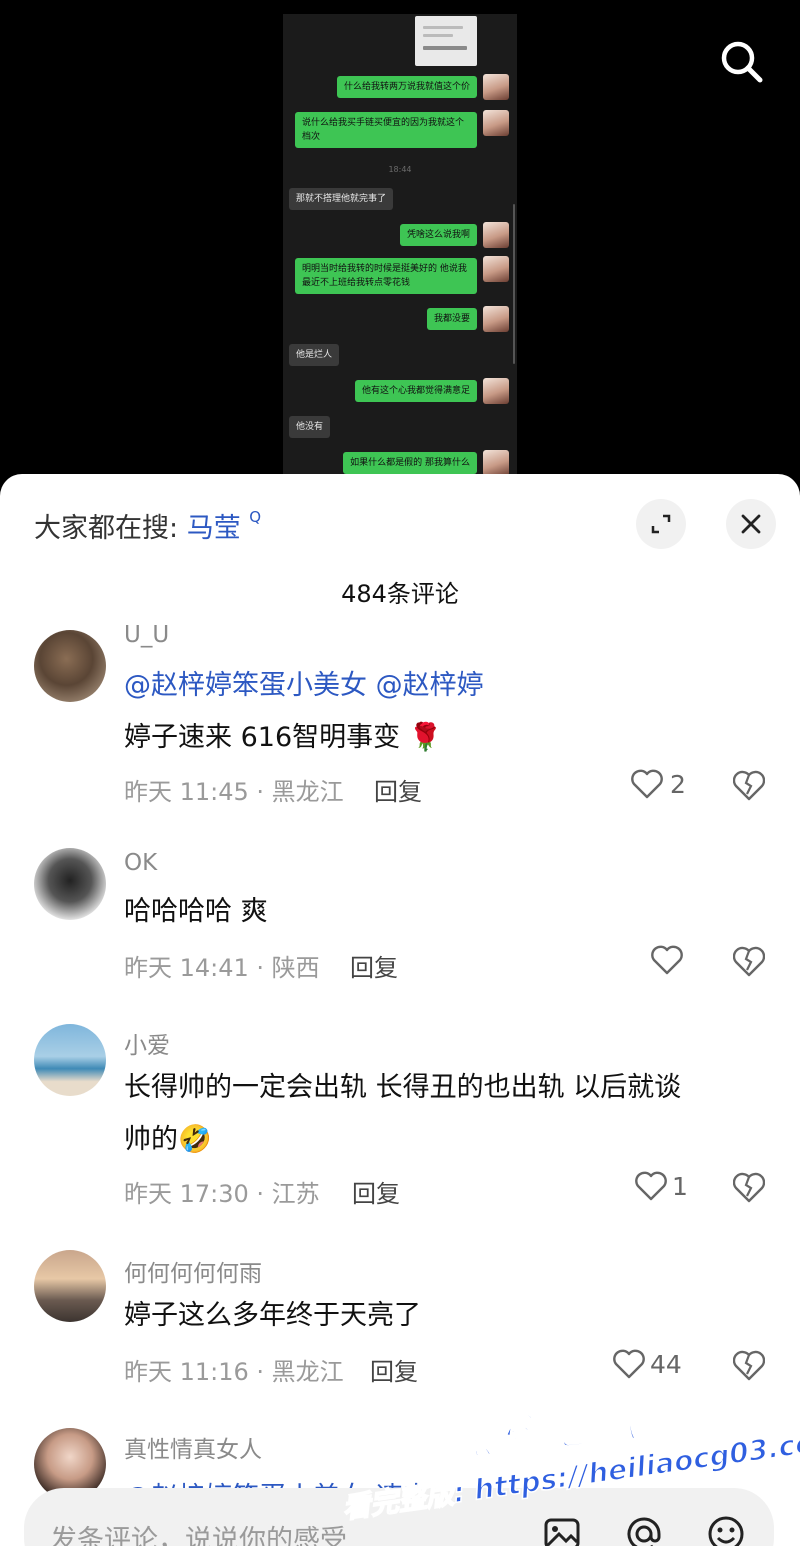 The image size is (800, 1546). What do you see at coordinates (234, 792) in the screenshot?
I see `comment-meta: 昨天 11:45 · 黑龙江` at bounding box center [234, 792].